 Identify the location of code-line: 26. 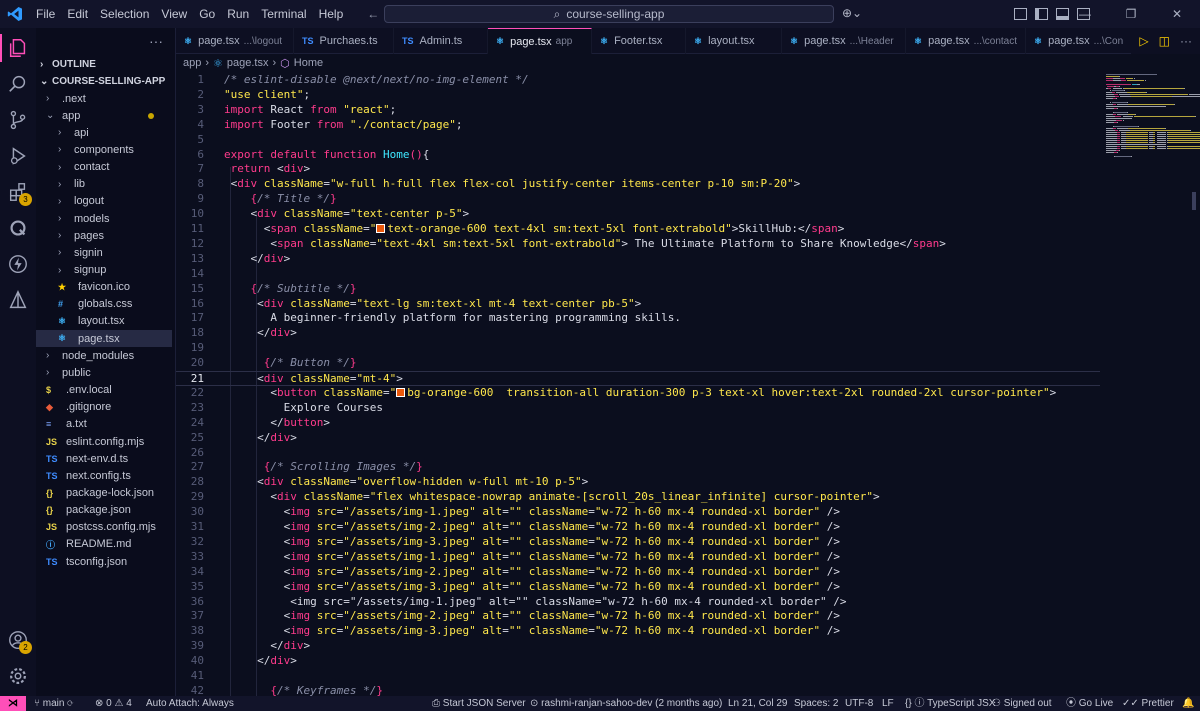
(638, 453).